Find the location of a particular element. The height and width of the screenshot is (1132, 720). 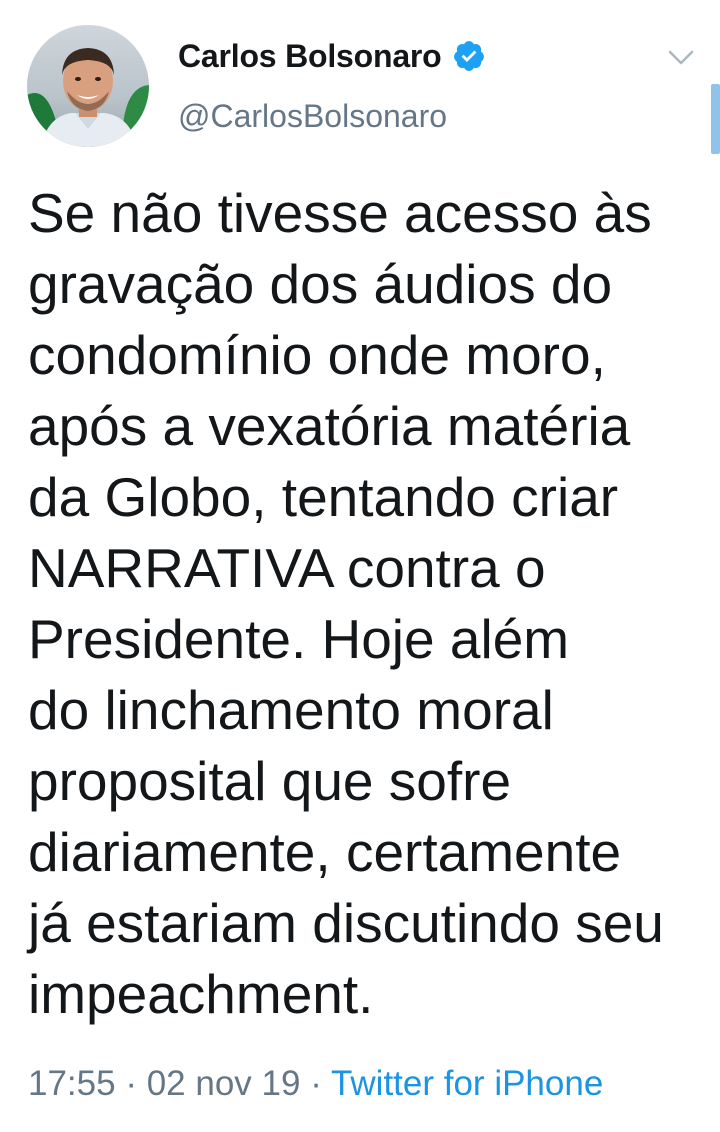

verified-badge-icon is located at coordinates (468, 56).